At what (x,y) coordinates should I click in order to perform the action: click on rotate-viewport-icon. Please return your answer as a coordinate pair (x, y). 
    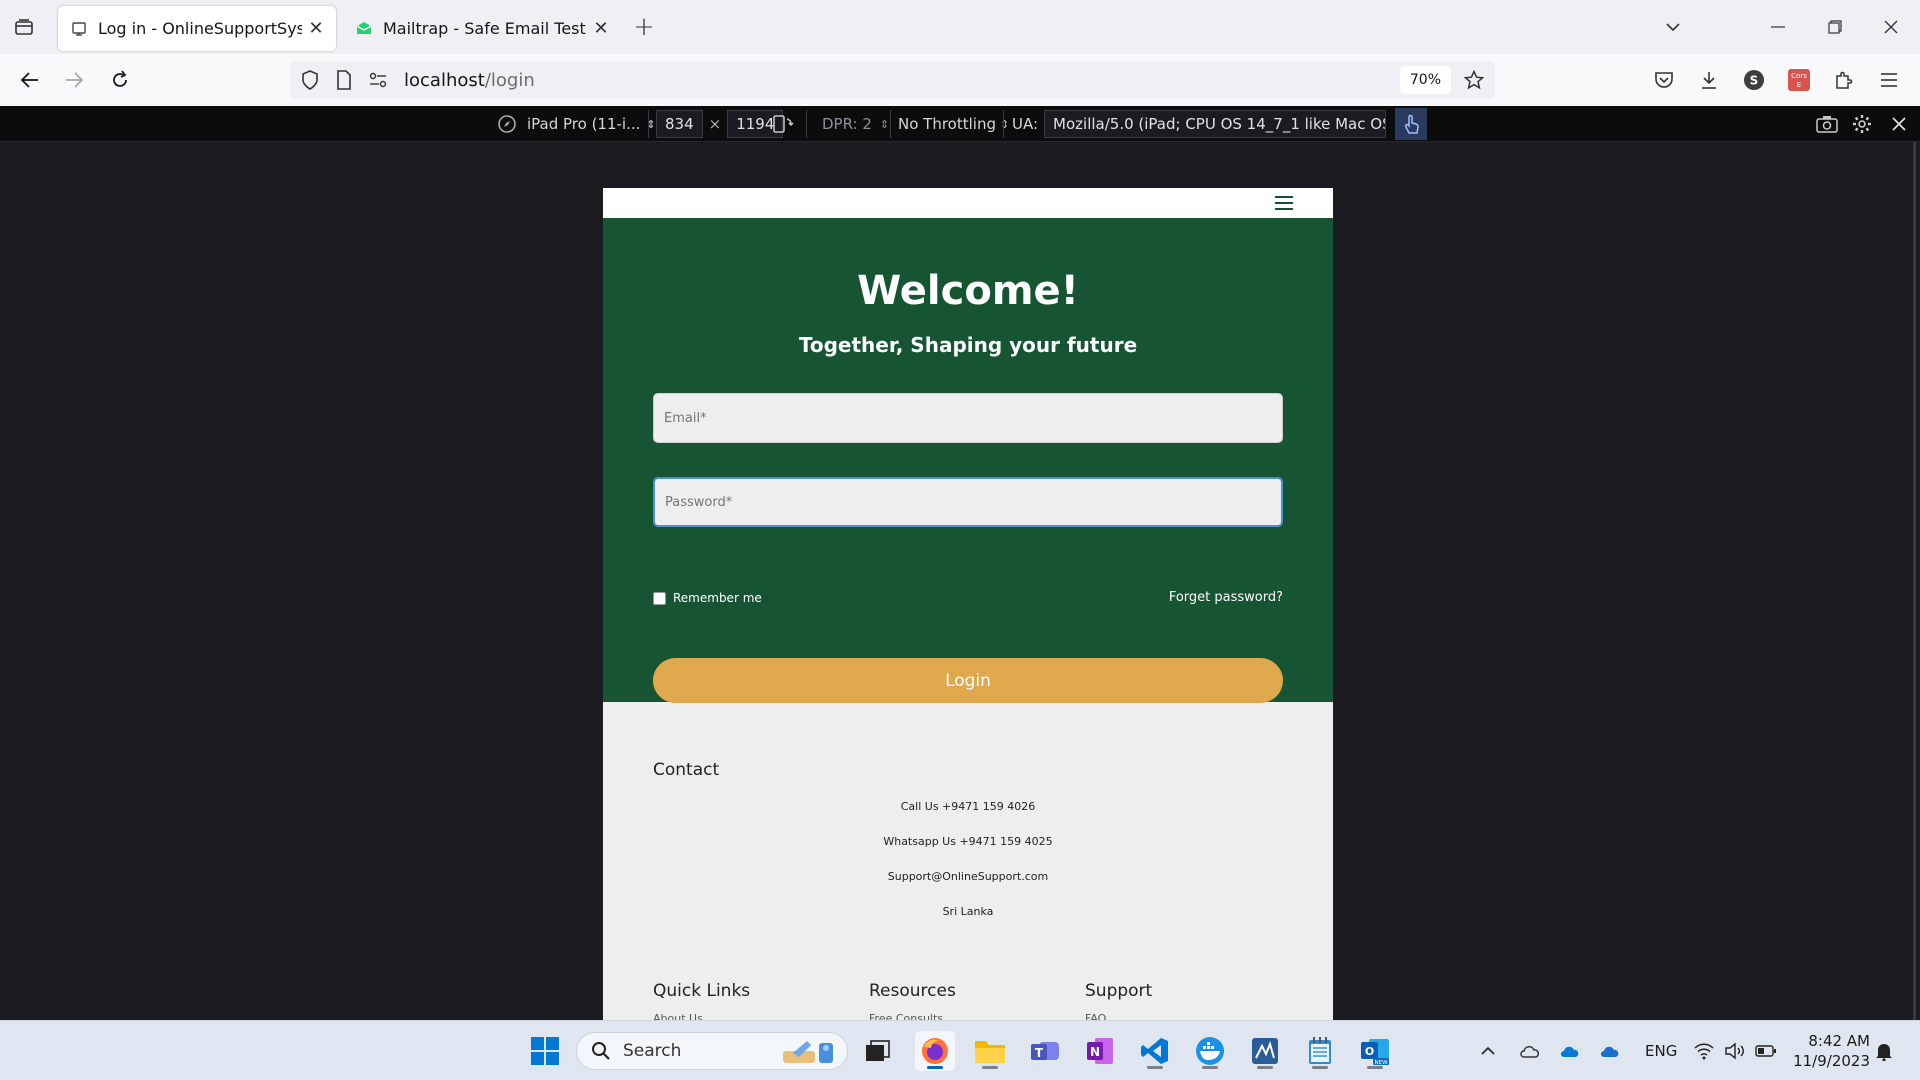
    Looking at the image, I should click on (783, 124).